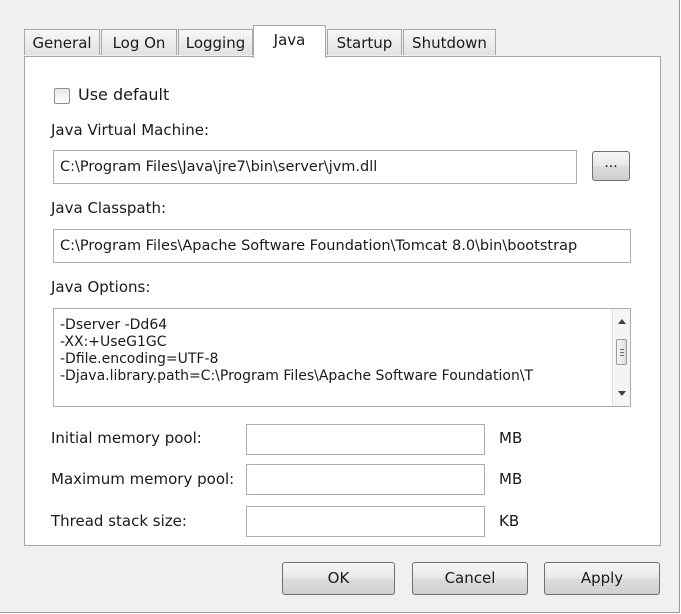 This screenshot has width=681, height=614. Describe the element at coordinates (109, 208) in the screenshot. I see `classpath-label: Java Classpath:` at that location.